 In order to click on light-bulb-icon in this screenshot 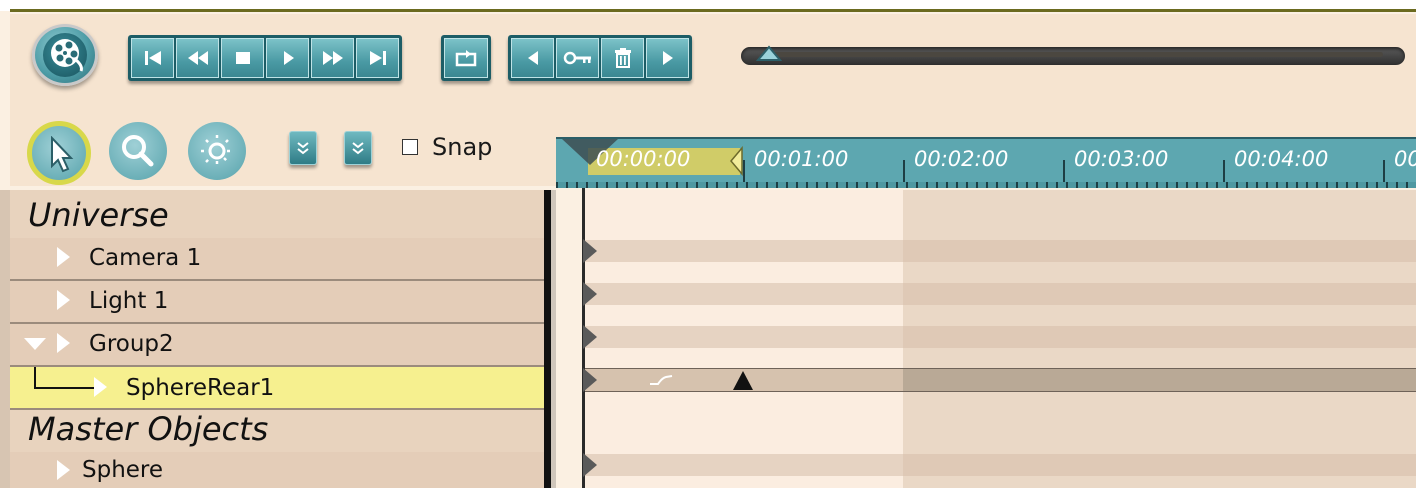, I will do `click(217, 151)`.